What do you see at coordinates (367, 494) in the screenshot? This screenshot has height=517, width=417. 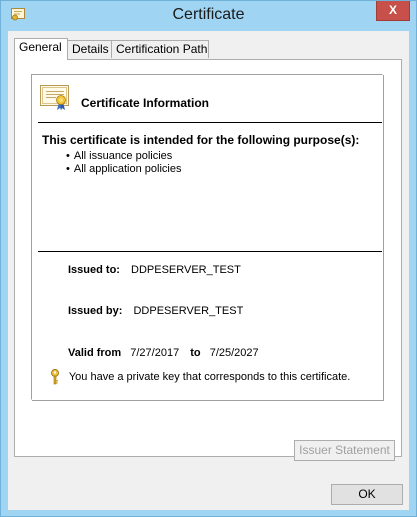 I see `ok-button: OK` at bounding box center [367, 494].